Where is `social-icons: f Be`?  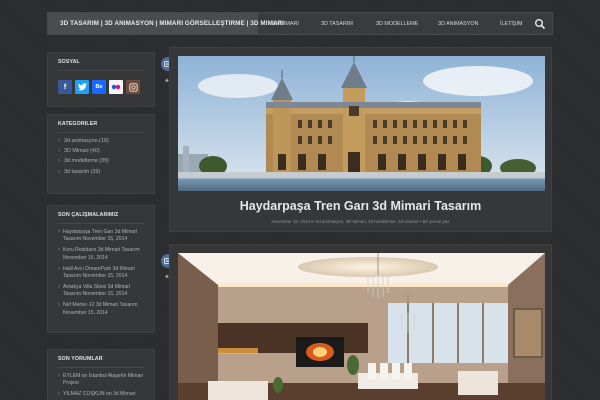
social-icons: f Be is located at coordinates (101, 87).